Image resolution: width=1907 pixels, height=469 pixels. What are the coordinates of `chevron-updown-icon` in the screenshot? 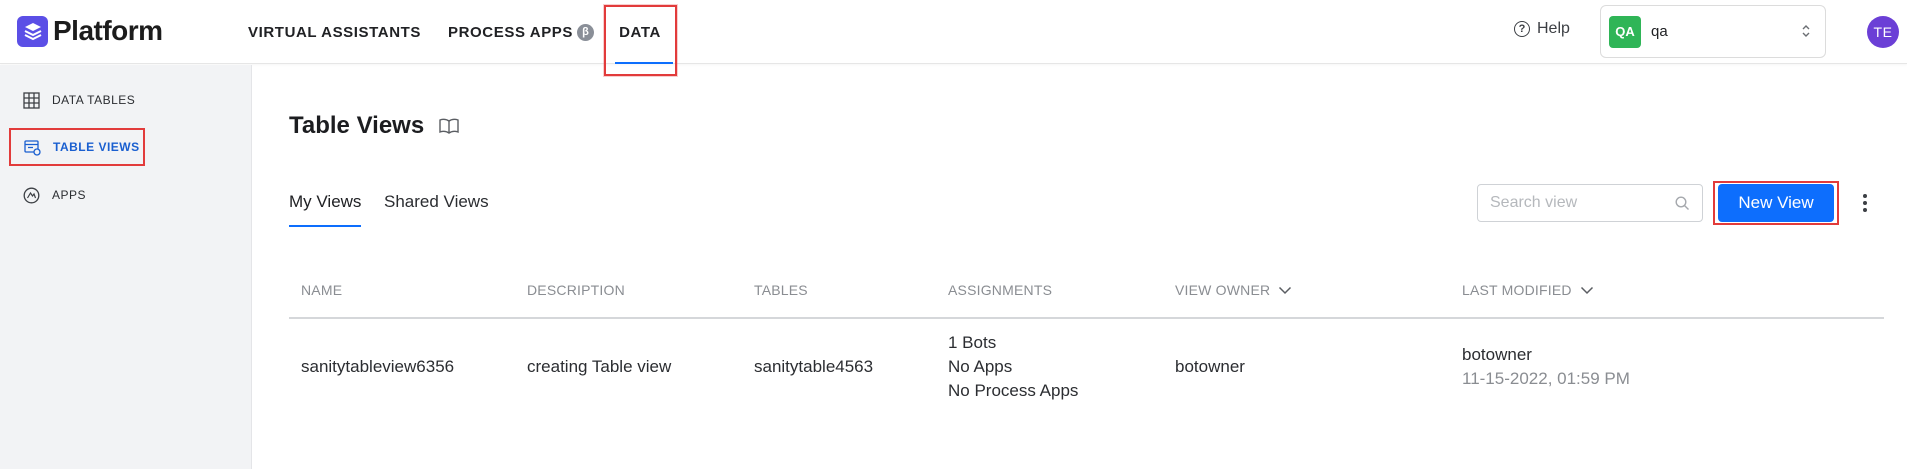 It's located at (1806, 32).